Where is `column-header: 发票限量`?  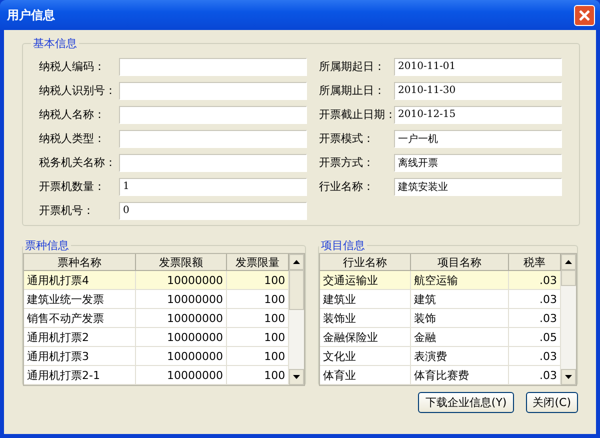 column-header: 发票限量 is located at coordinates (257, 262).